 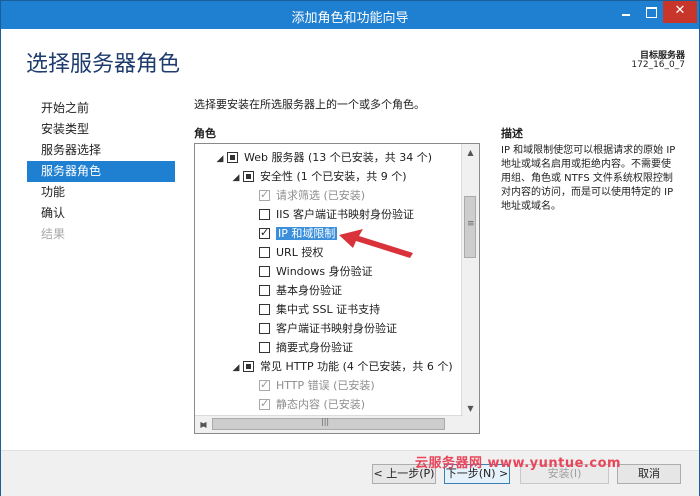 I want to click on scrollbar-corner, so click(x=470, y=424).